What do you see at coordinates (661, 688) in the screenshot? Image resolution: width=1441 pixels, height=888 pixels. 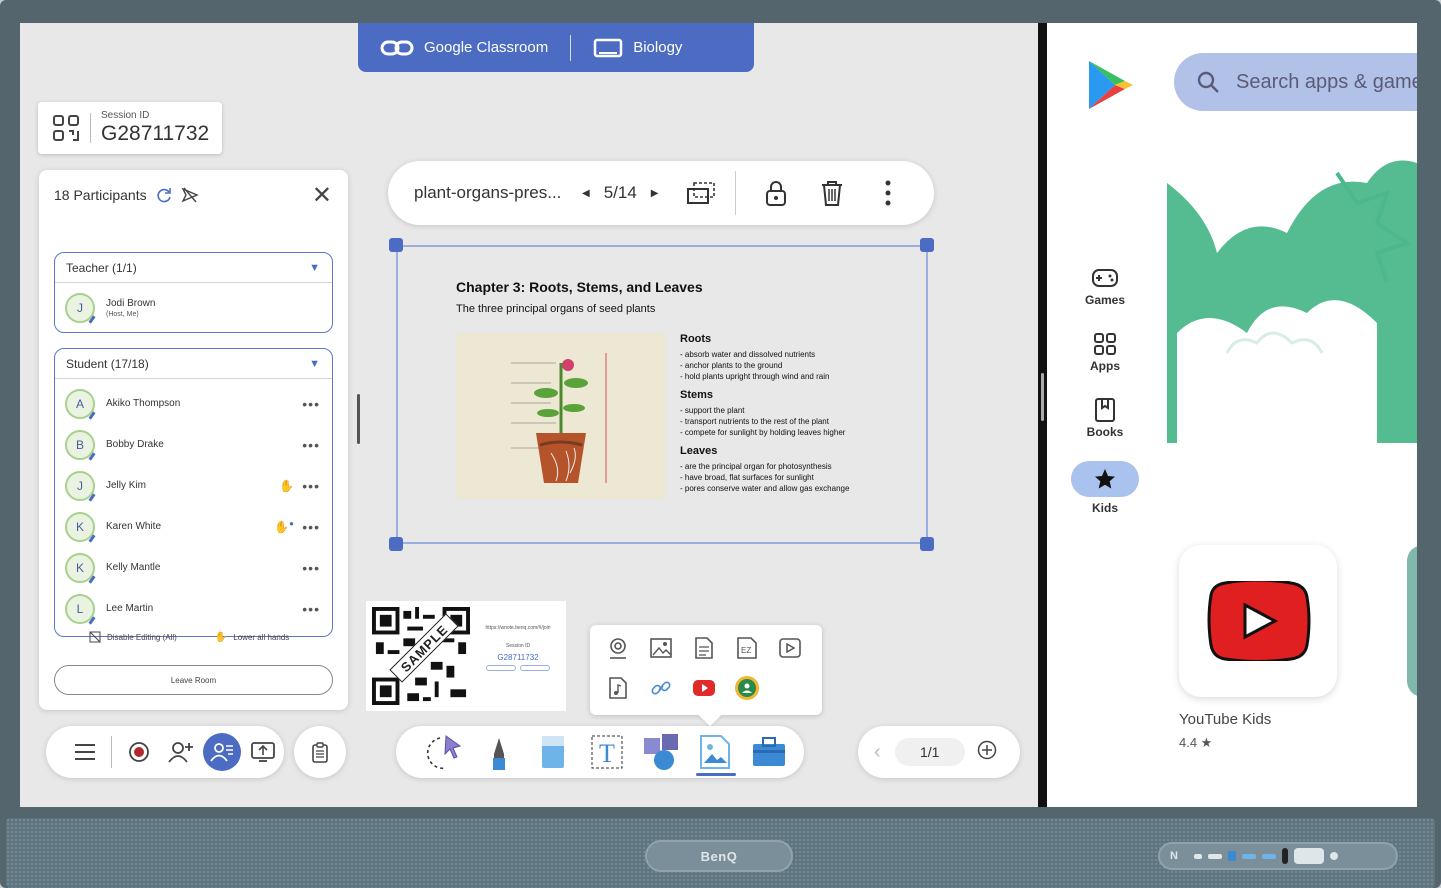 I see `link-icon` at bounding box center [661, 688].